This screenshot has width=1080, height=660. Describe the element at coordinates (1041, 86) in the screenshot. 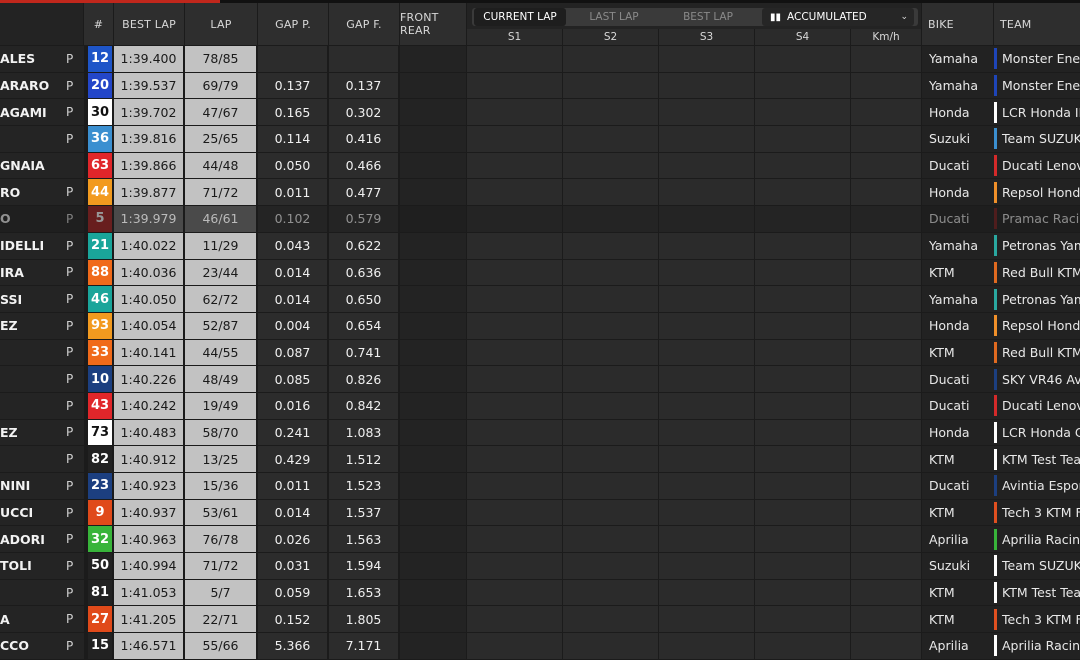

I see `team-label: Monster Energ` at that location.